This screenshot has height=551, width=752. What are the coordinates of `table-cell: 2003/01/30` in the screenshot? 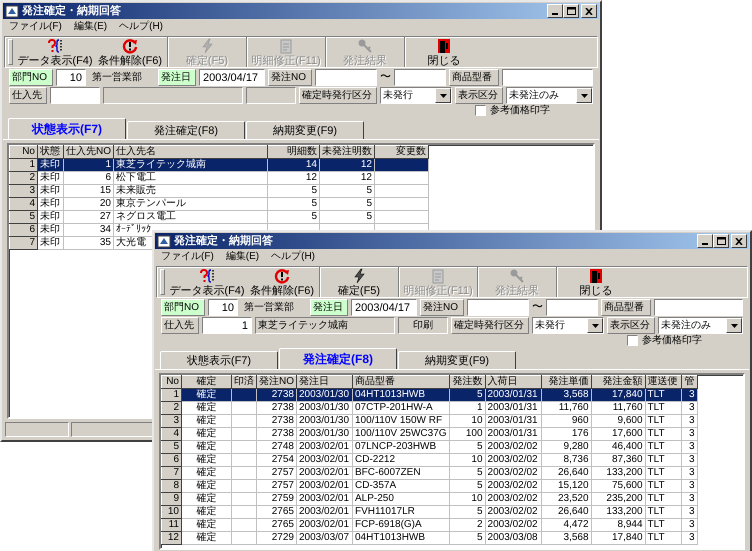 It's located at (324, 421).